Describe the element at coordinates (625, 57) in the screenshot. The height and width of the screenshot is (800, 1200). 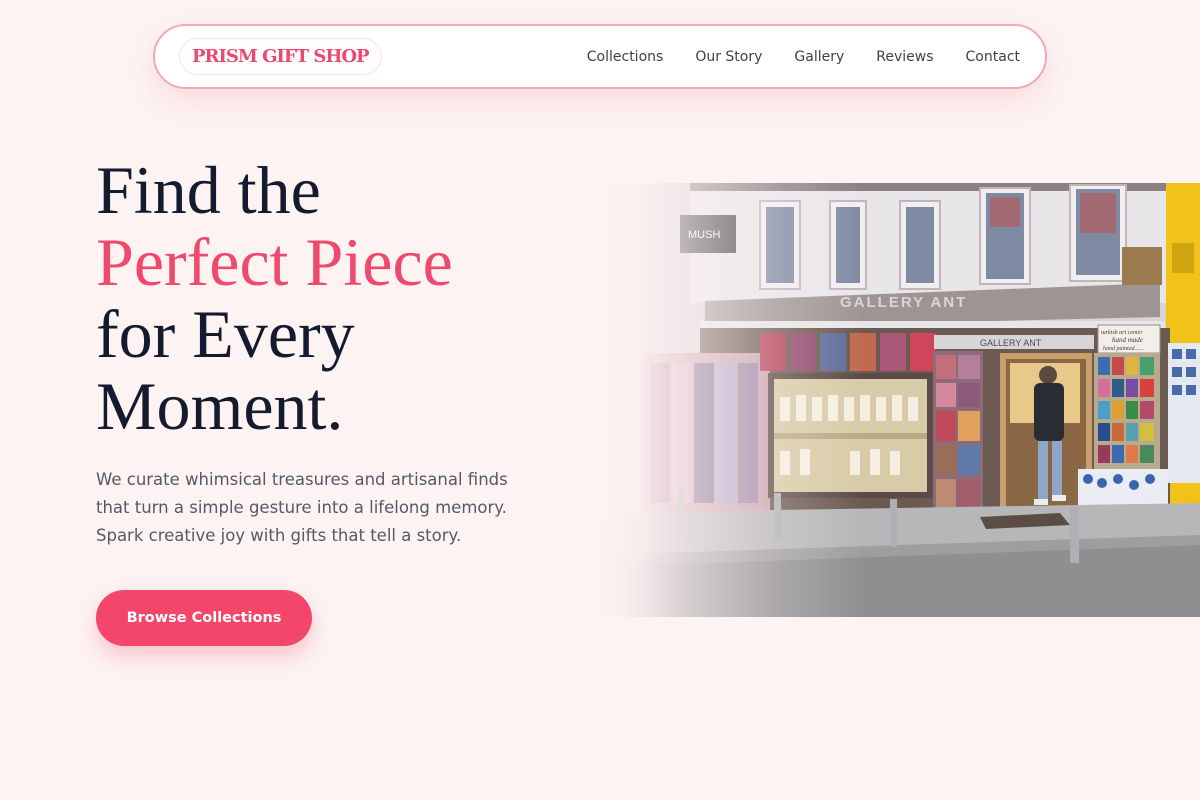
I see `nav-link-collections: Collections` at that location.